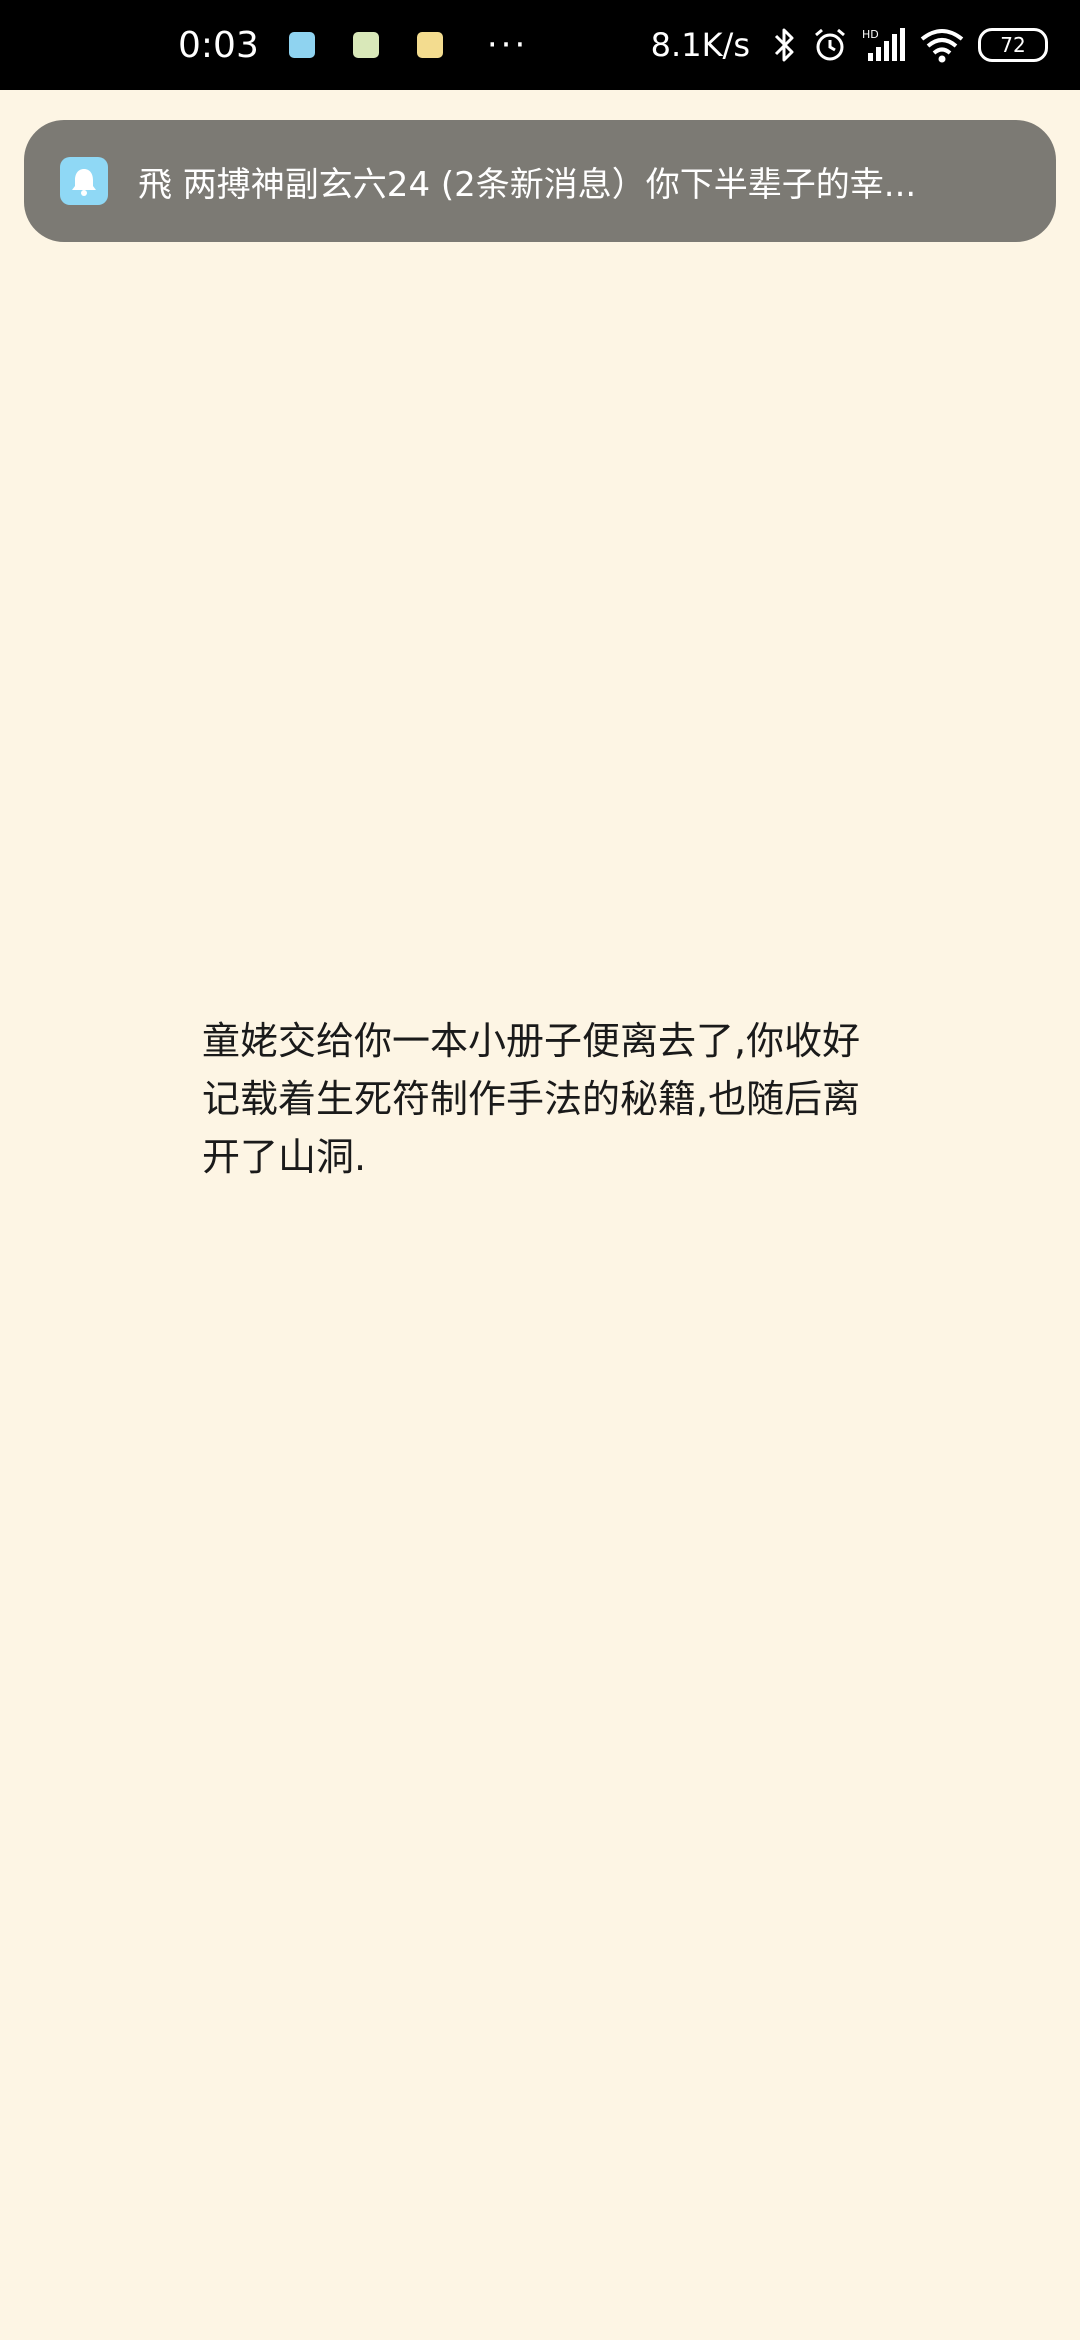 The image size is (1080, 2340). I want to click on more-notifications-icon: ···, so click(507, 45).